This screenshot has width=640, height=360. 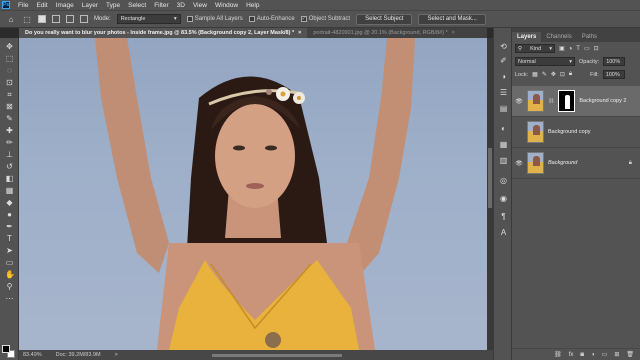 What do you see at coordinates (90, 5) in the screenshot?
I see `menu-layer: Layer` at bounding box center [90, 5].